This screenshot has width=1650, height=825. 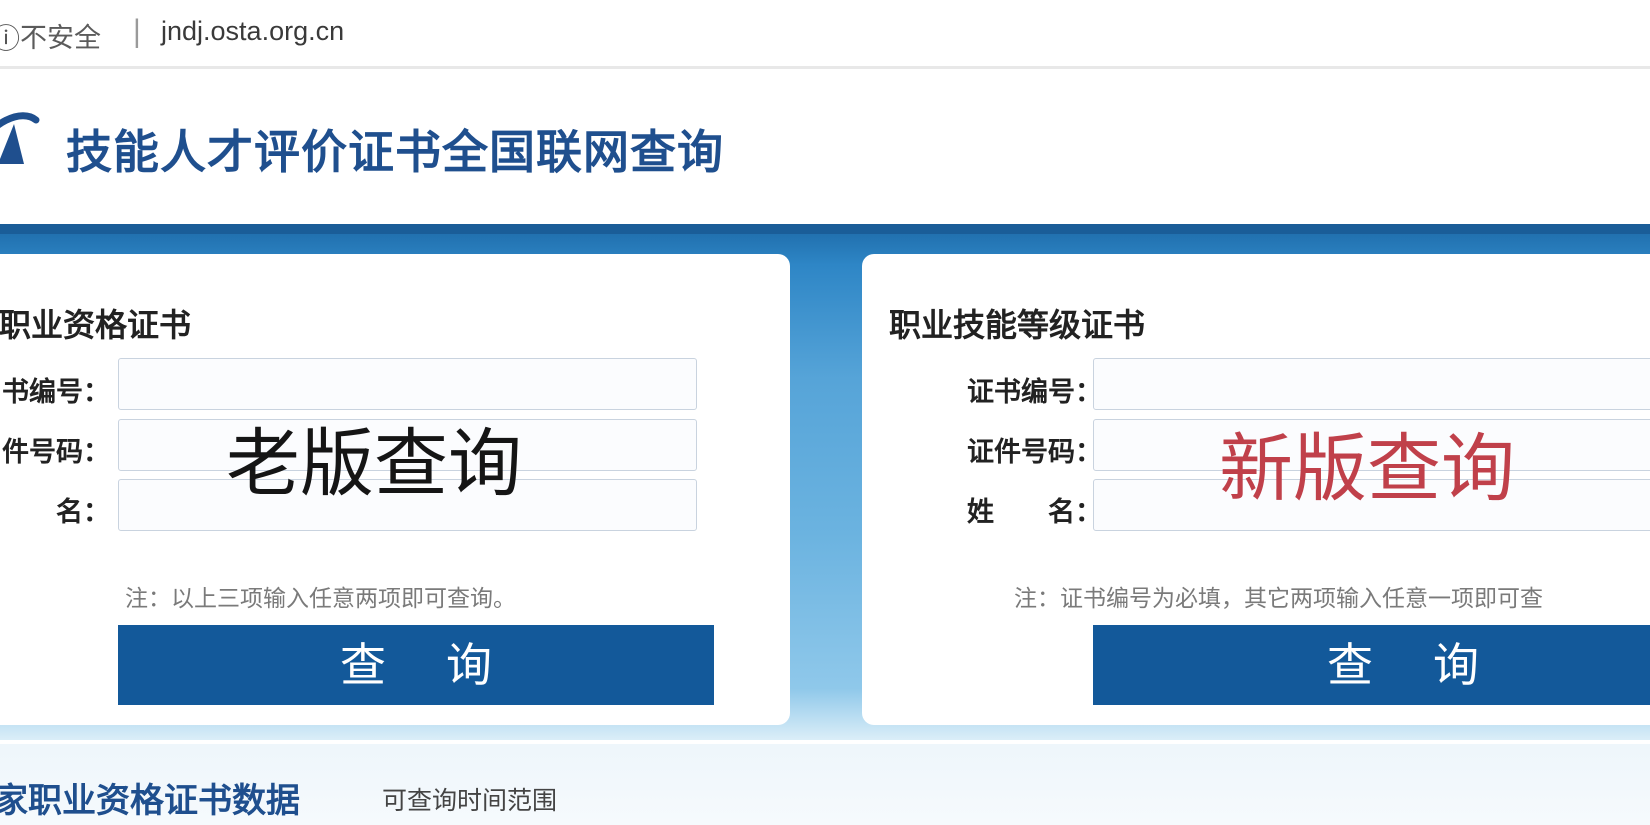 What do you see at coordinates (825, 34) in the screenshot?
I see `browser-address-bar: ⓘ 不安全 | jndj.osta.org.cn` at bounding box center [825, 34].